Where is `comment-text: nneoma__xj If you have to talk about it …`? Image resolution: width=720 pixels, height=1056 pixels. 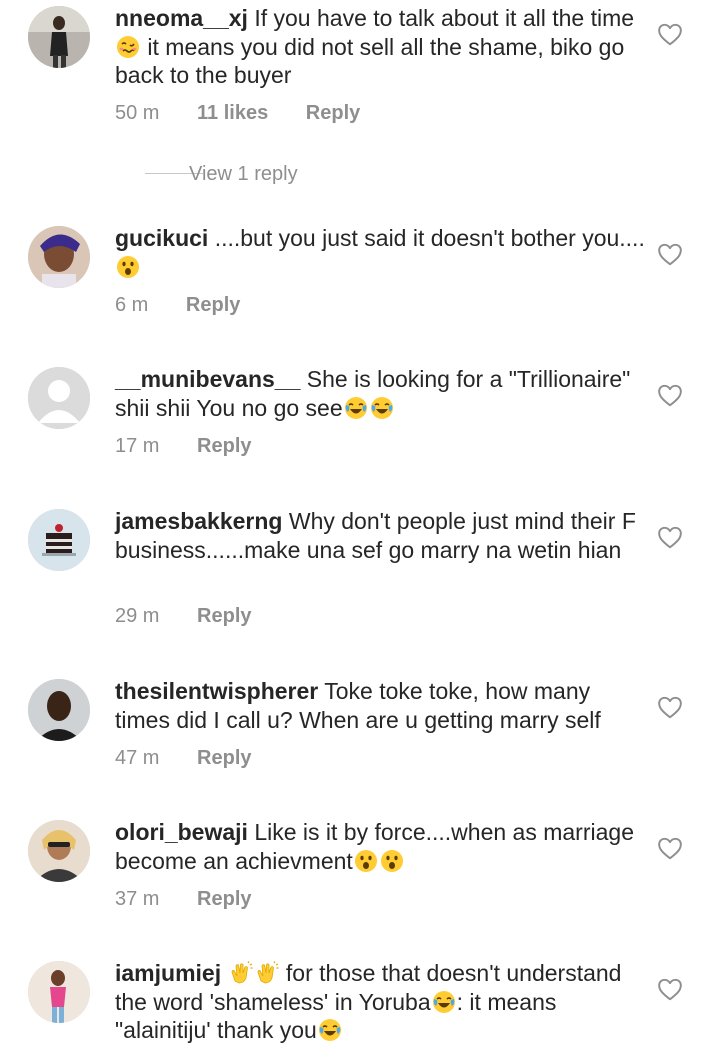 comment-text: nneoma__xj If you have to talk about it … is located at coordinates (375, 46).